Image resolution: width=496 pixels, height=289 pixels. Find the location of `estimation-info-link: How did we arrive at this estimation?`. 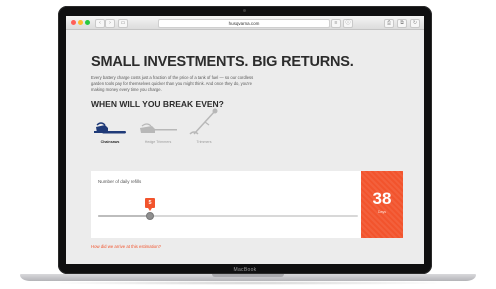

estimation-info-link: How did we arrive at this estimation? is located at coordinates (126, 246).